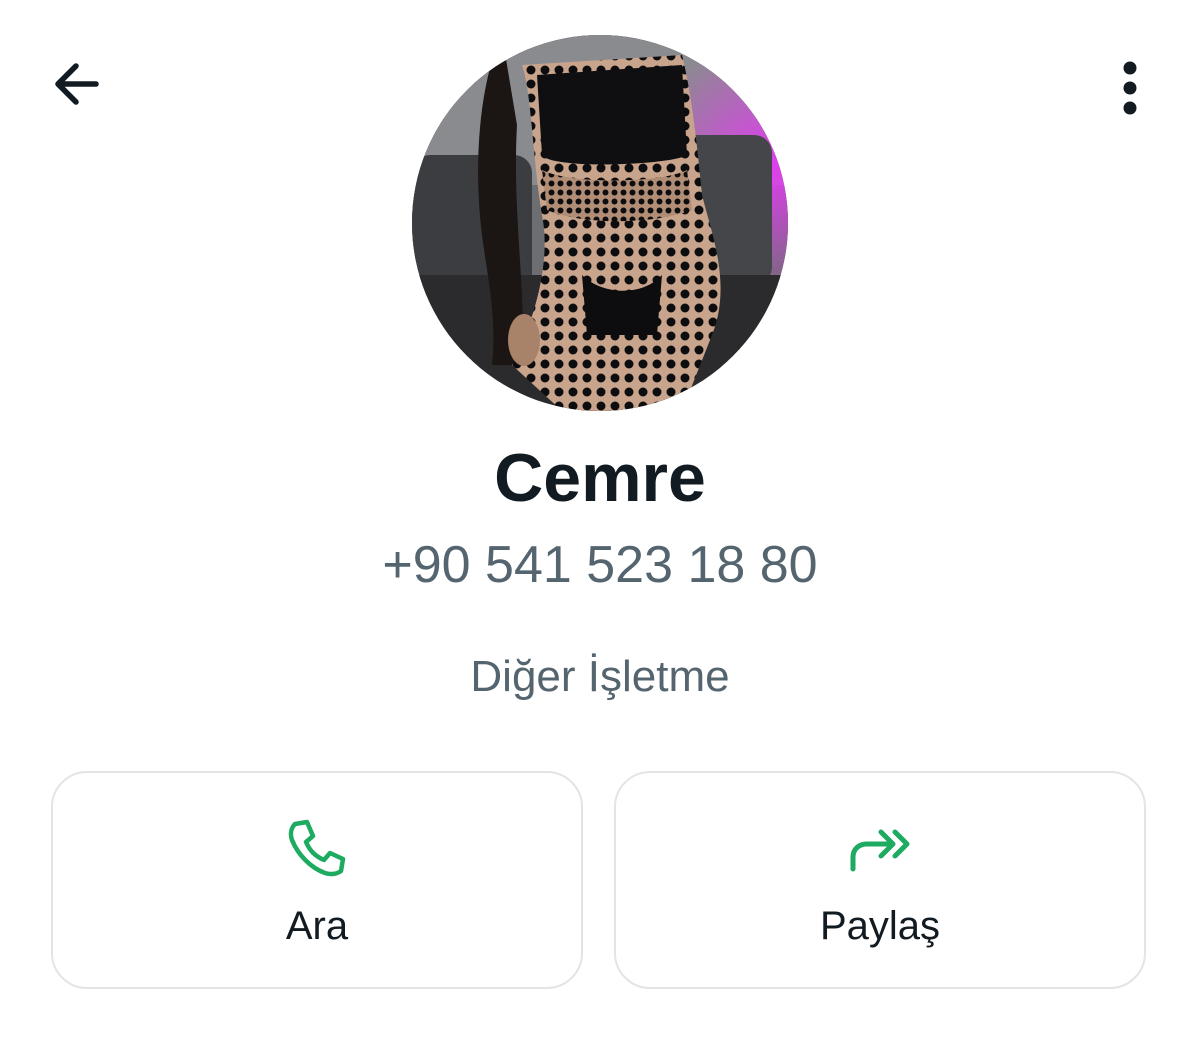 This screenshot has width=1200, height=1048. Describe the element at coordinates (880, 926) in the screenshot. I see `share-label: Paylaş` at that location.